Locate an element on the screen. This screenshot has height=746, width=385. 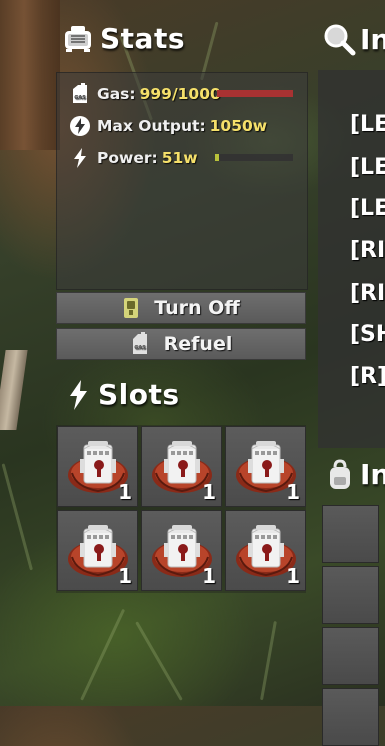
stats-header: Stats is located at coordinates (123, 38).